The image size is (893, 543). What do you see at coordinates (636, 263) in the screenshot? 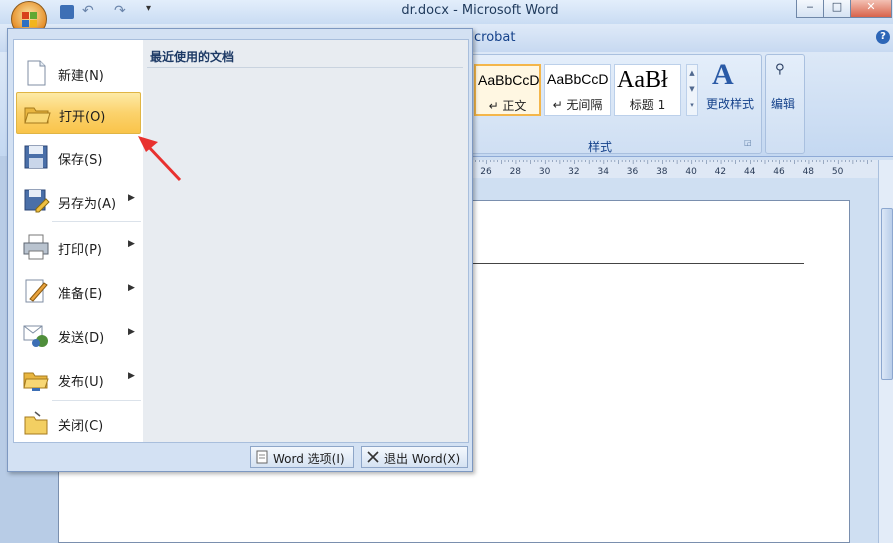
I see `header-line` at bounding box center [636, 263].